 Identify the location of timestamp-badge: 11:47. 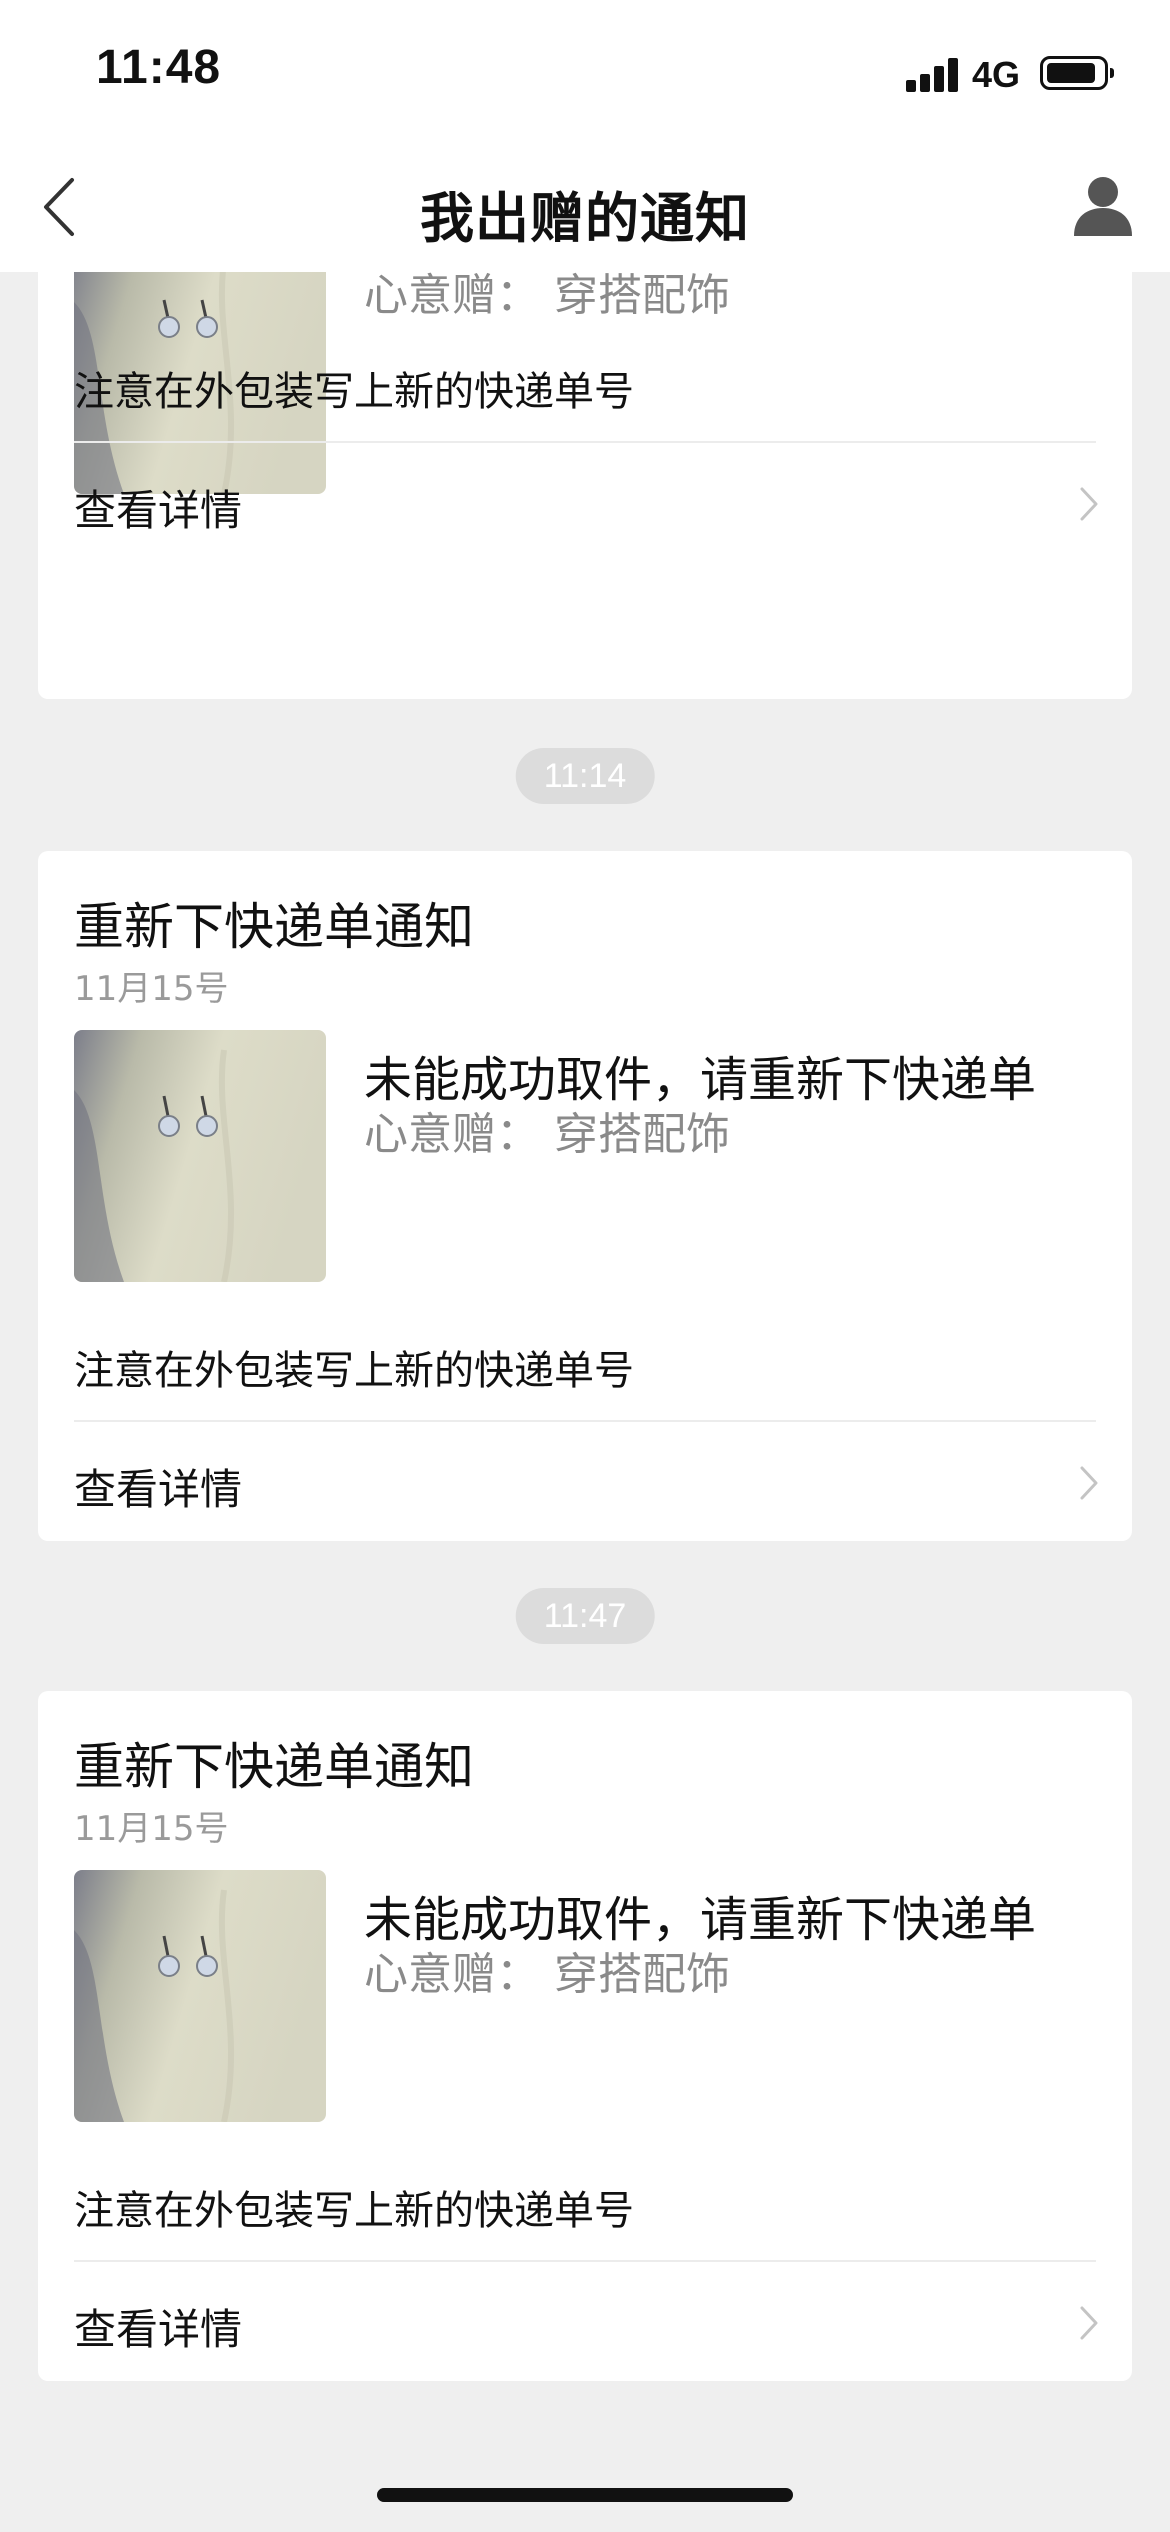
(585, 1616).